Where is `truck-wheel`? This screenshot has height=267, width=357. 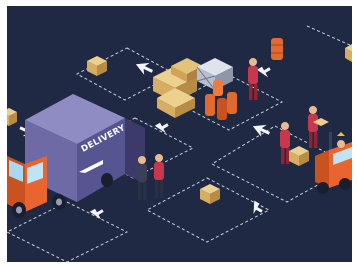 truck-wheel is located at coordinates (107, 180).